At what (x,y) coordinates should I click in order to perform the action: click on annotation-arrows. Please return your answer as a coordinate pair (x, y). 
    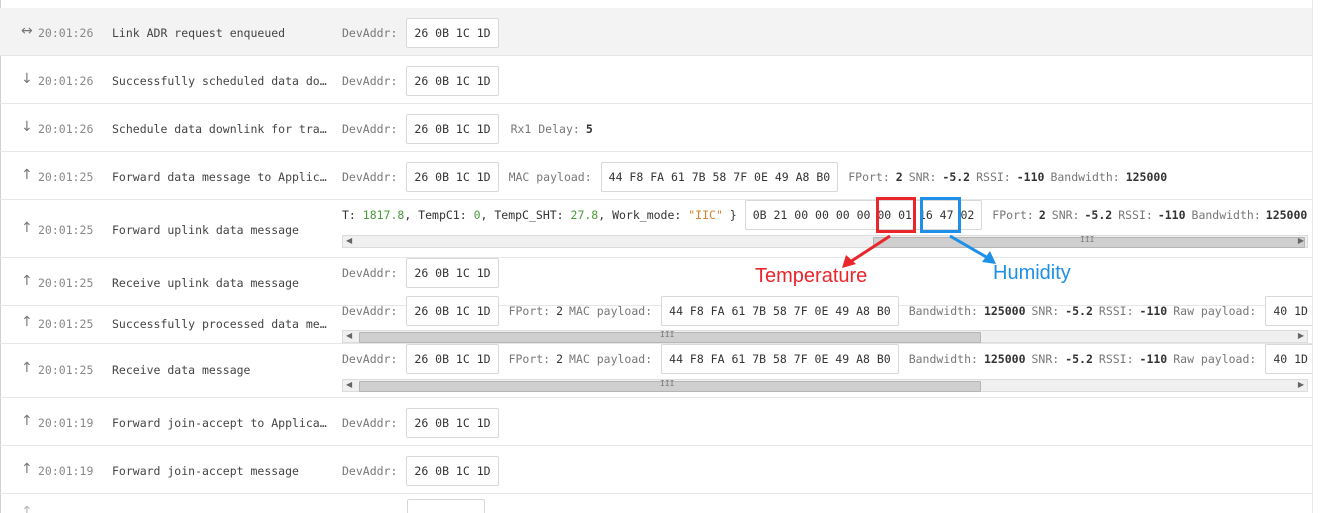
    Looking at the image, I should click on (919, 251).